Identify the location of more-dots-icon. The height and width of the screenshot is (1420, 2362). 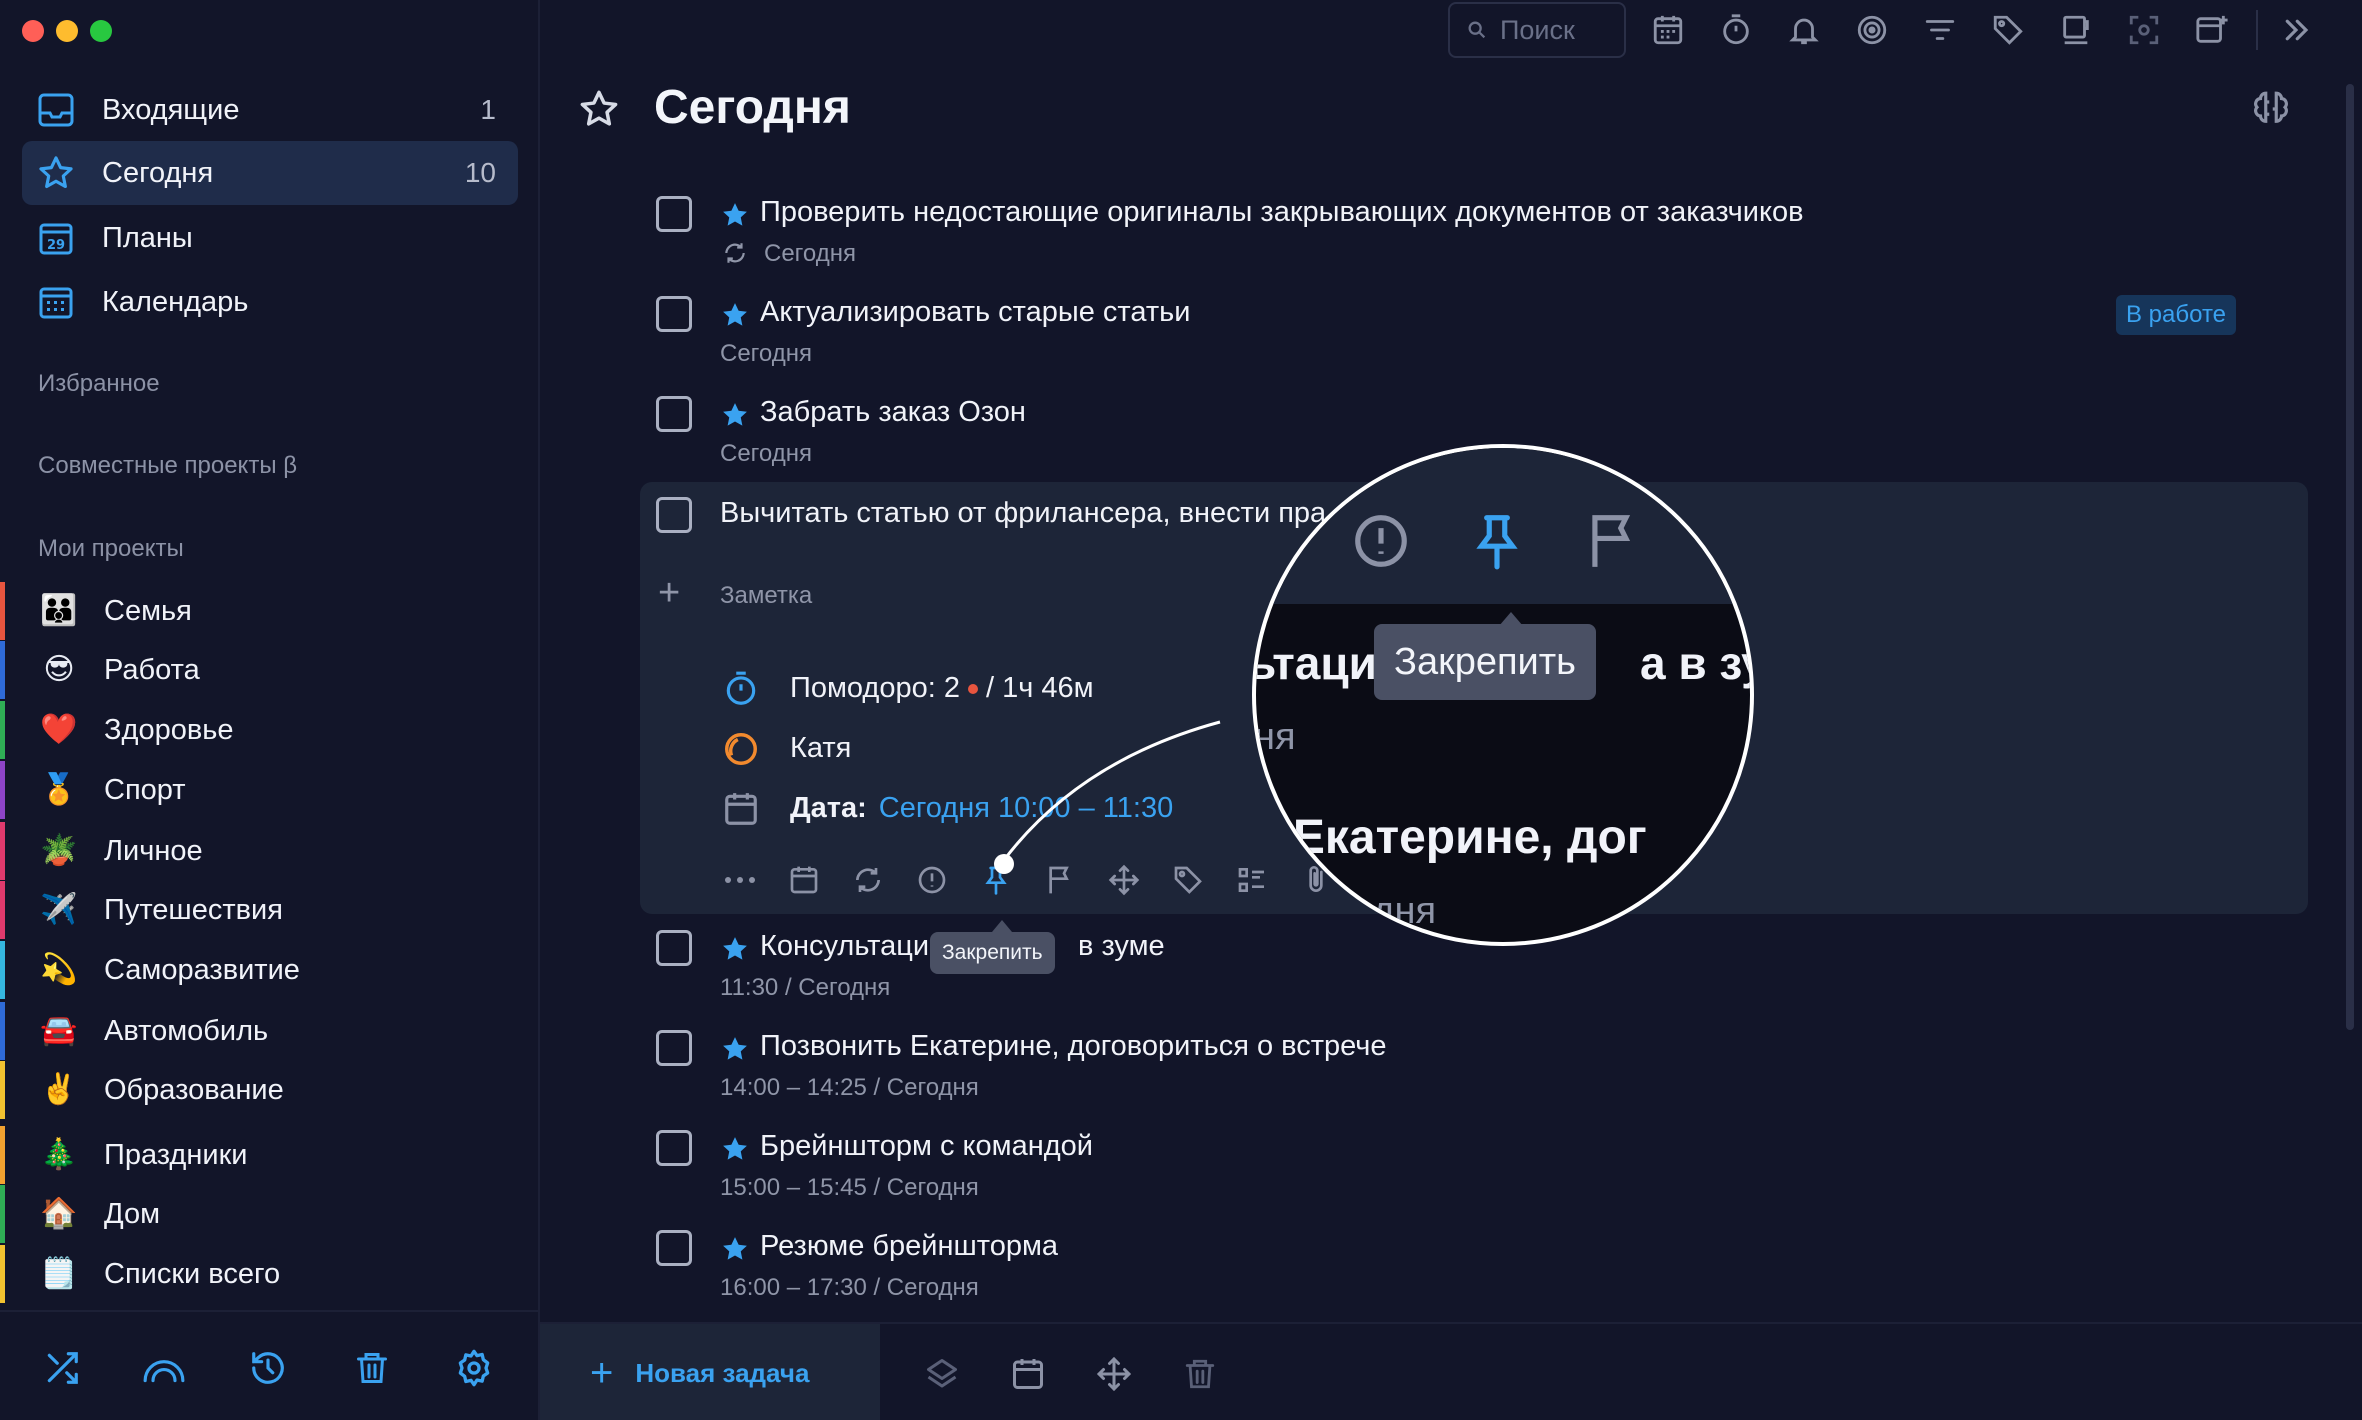
(740, 880).